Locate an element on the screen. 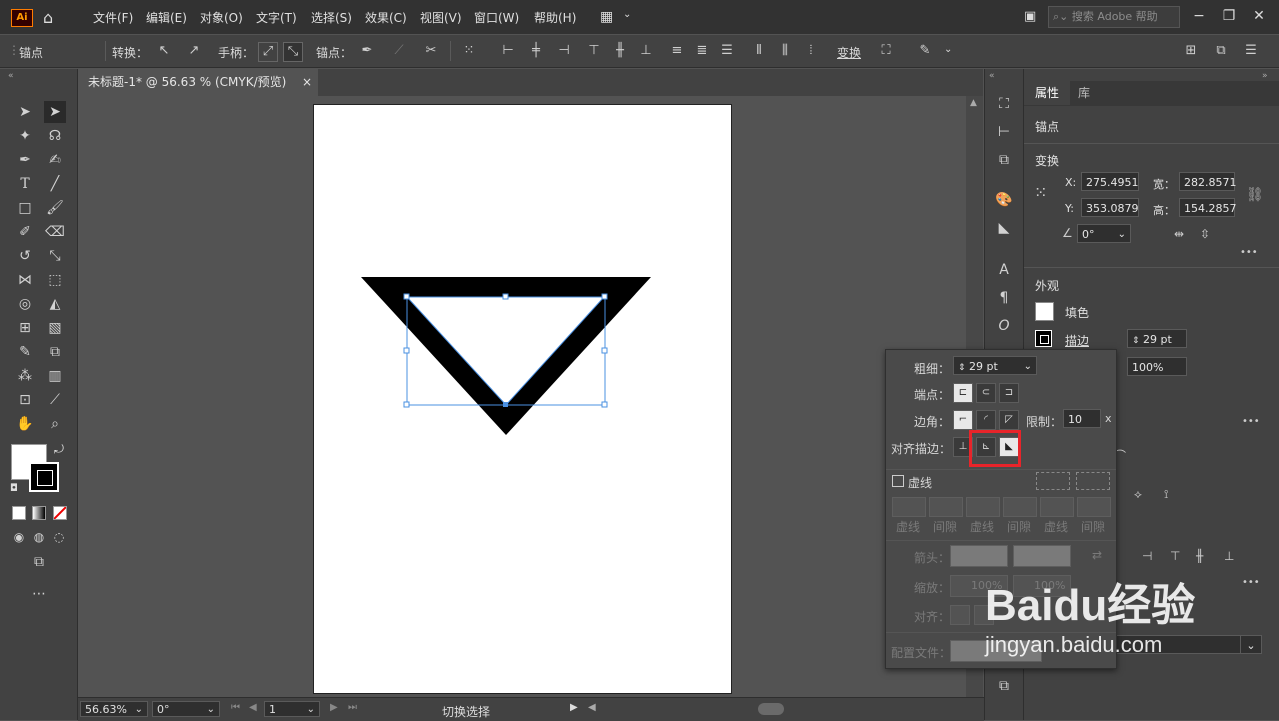 This screenshot has height=721, width=1279. rotate-view-value: 0° is located at coordinates (163, 709).